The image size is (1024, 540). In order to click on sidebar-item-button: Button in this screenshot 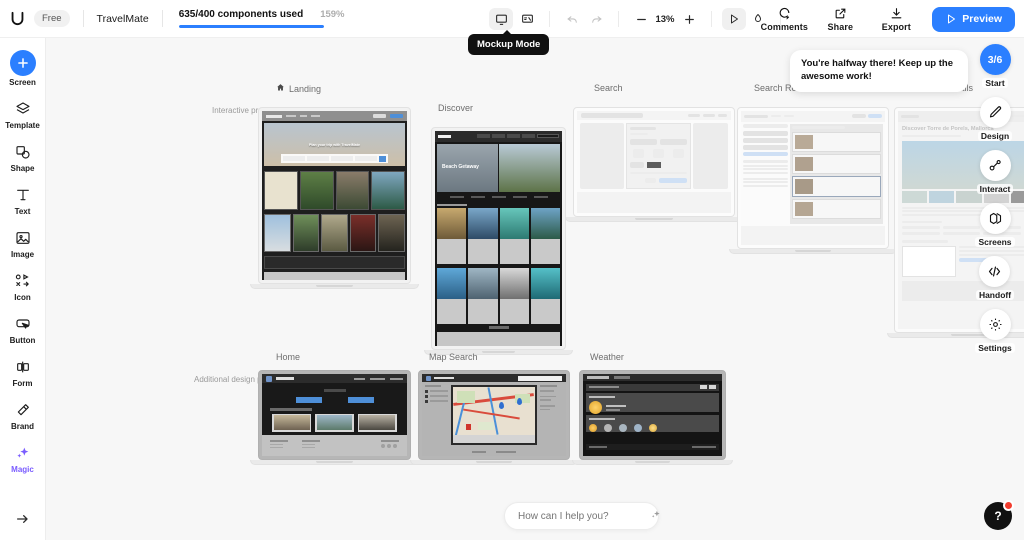, I will do `click(23, 329)`.